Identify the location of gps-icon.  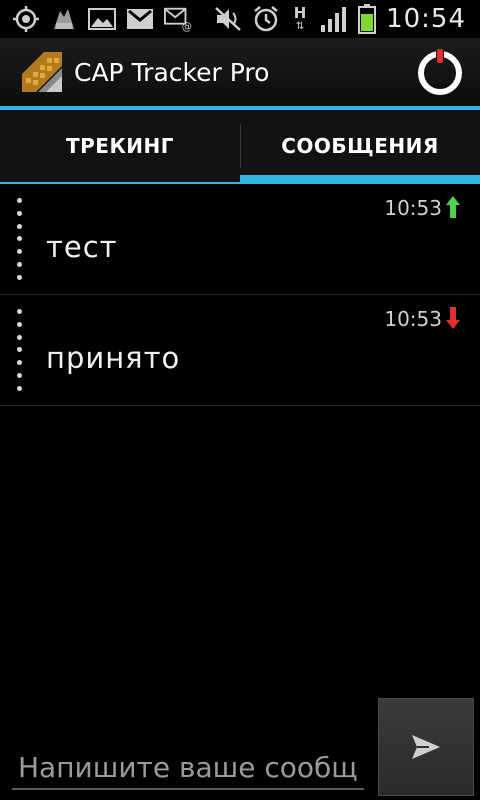
(26, 19).